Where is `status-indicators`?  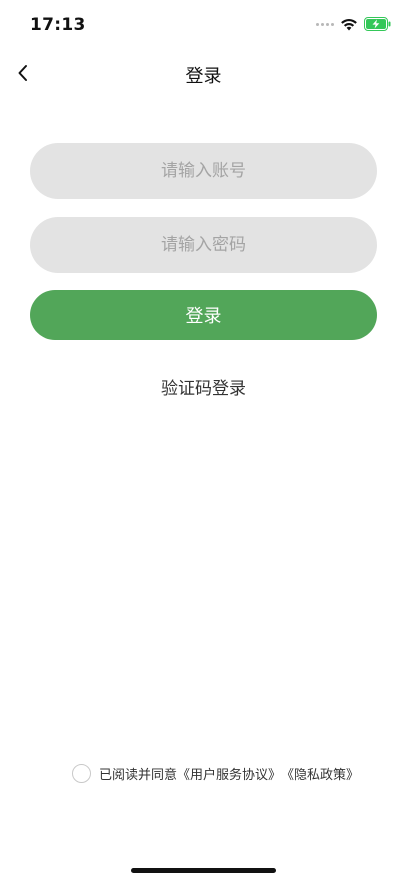
status-indicators is located at coordinates (353, 24).